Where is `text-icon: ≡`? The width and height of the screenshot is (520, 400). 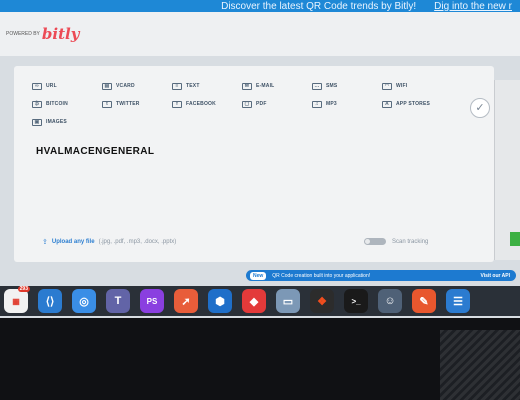 text-icon: ≡ is located at coordinates (177, 86).